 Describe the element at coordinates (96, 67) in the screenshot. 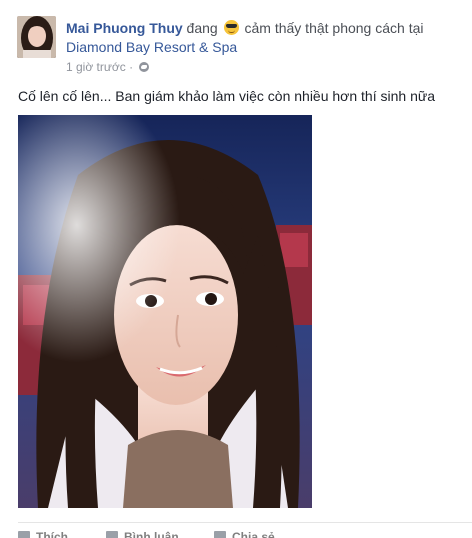

I see `timestamp: 1 giờ trước` at that location.